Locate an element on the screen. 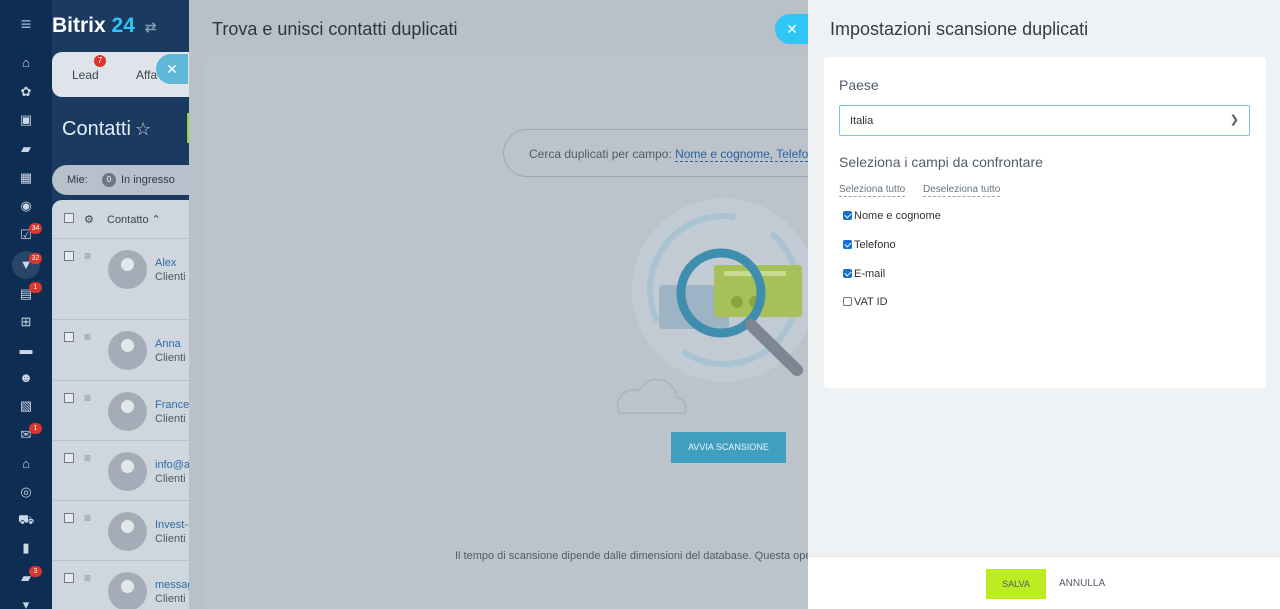 The height and width of the screenshot is (609, 1280). analytics-icon: ▮ is located at coordinates (26, 548).